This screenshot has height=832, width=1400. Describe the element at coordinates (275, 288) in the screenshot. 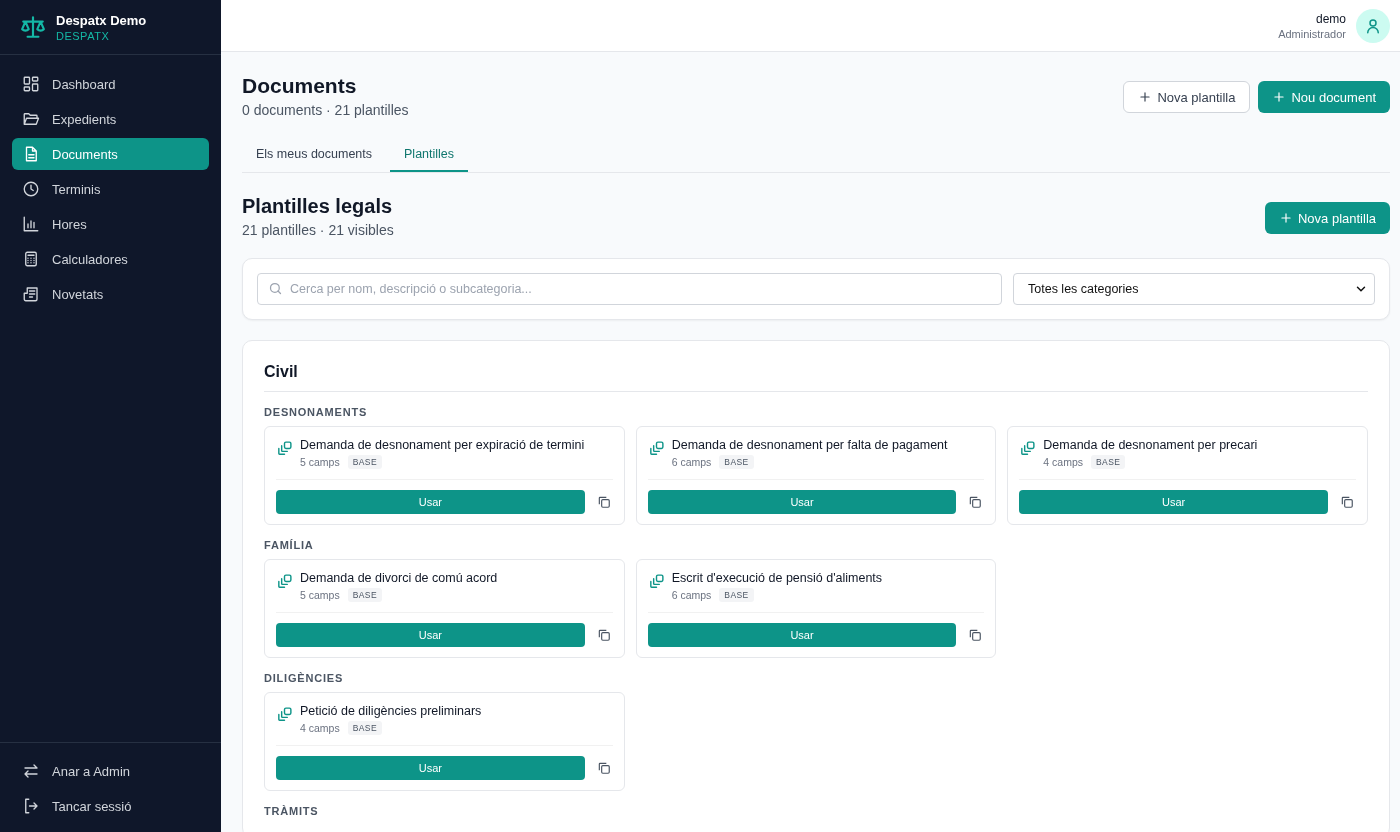

I see `search-icon` at that location.